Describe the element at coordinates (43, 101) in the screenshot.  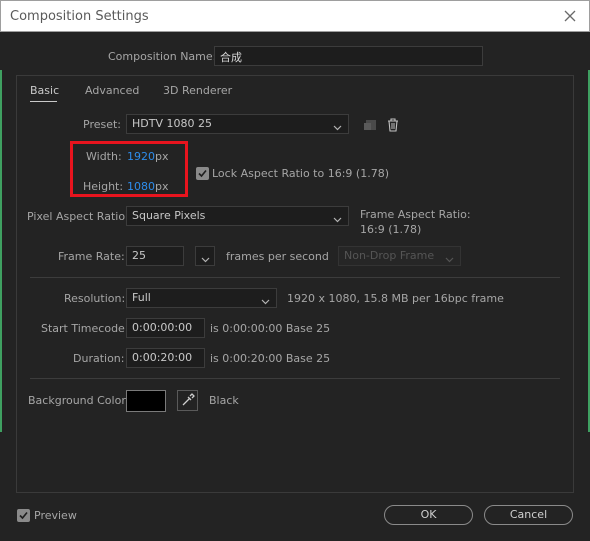
I see `tab-active-indicator` at that location.